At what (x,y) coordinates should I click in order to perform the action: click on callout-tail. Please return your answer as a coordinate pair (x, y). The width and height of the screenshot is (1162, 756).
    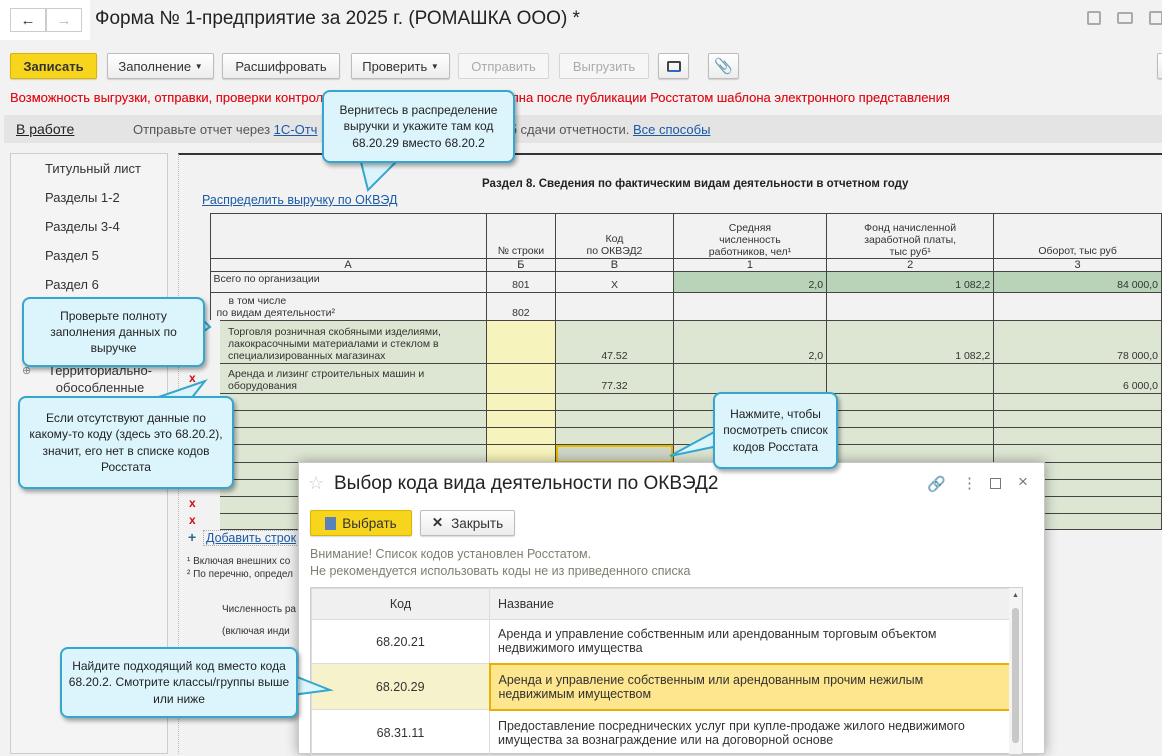
    Looking at the image, I should click on (694, 442).